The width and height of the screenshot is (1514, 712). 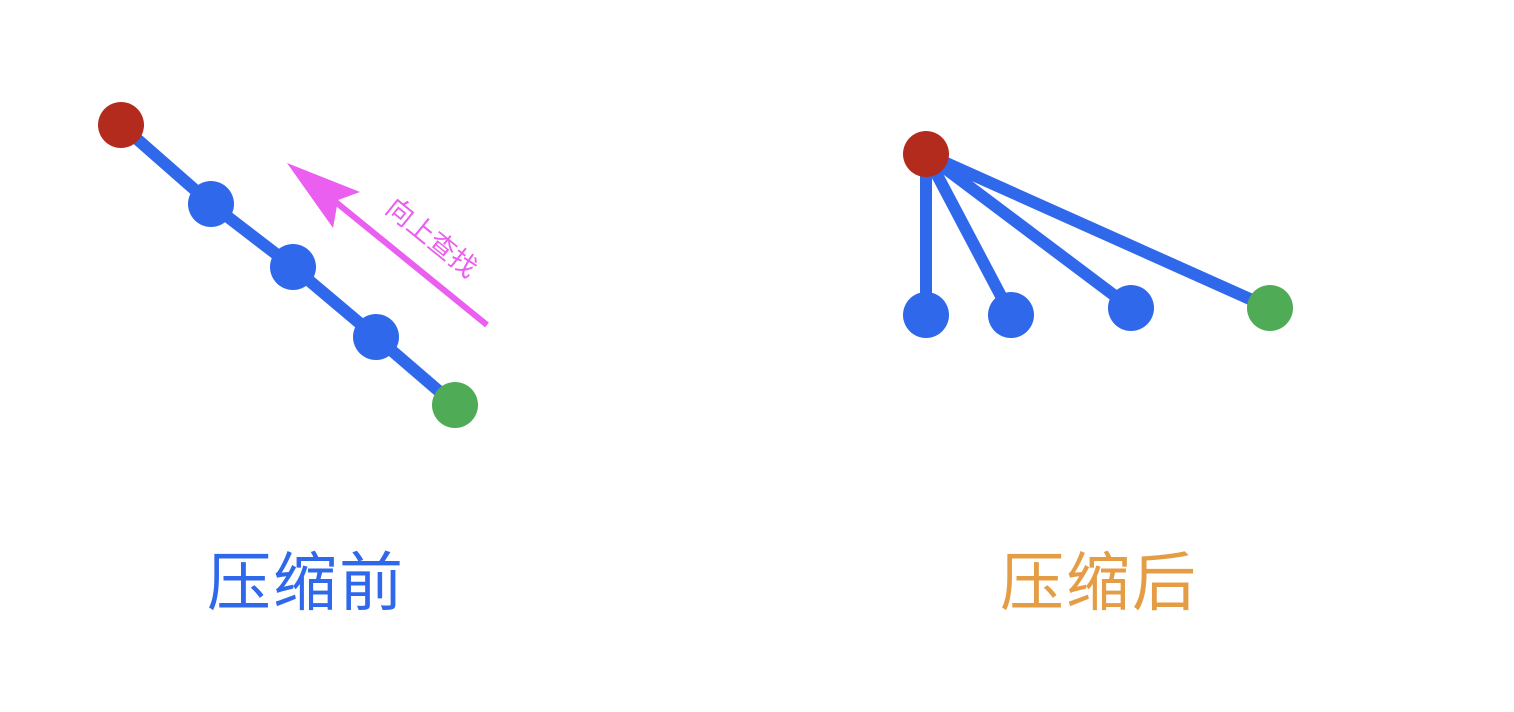 I want to click on compressed-target-node, so click(x=1270, y=308).